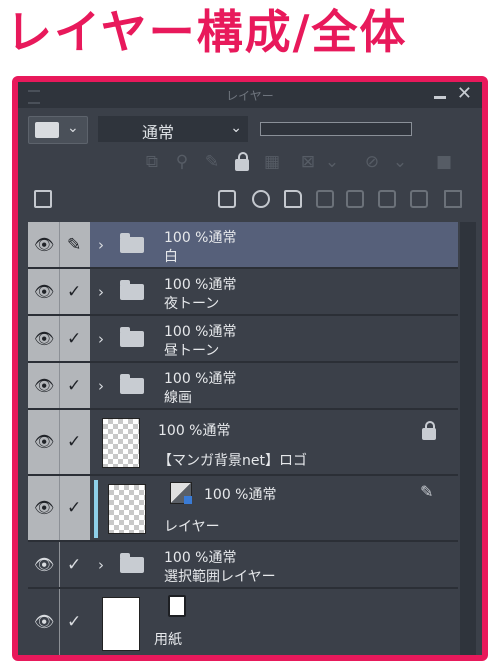  Describe the element at coordinates (243, 565) in the screenshot. I see `layer-row: 👁 ✓ › 100 %通常 選択範囲レイヤー` at that location.